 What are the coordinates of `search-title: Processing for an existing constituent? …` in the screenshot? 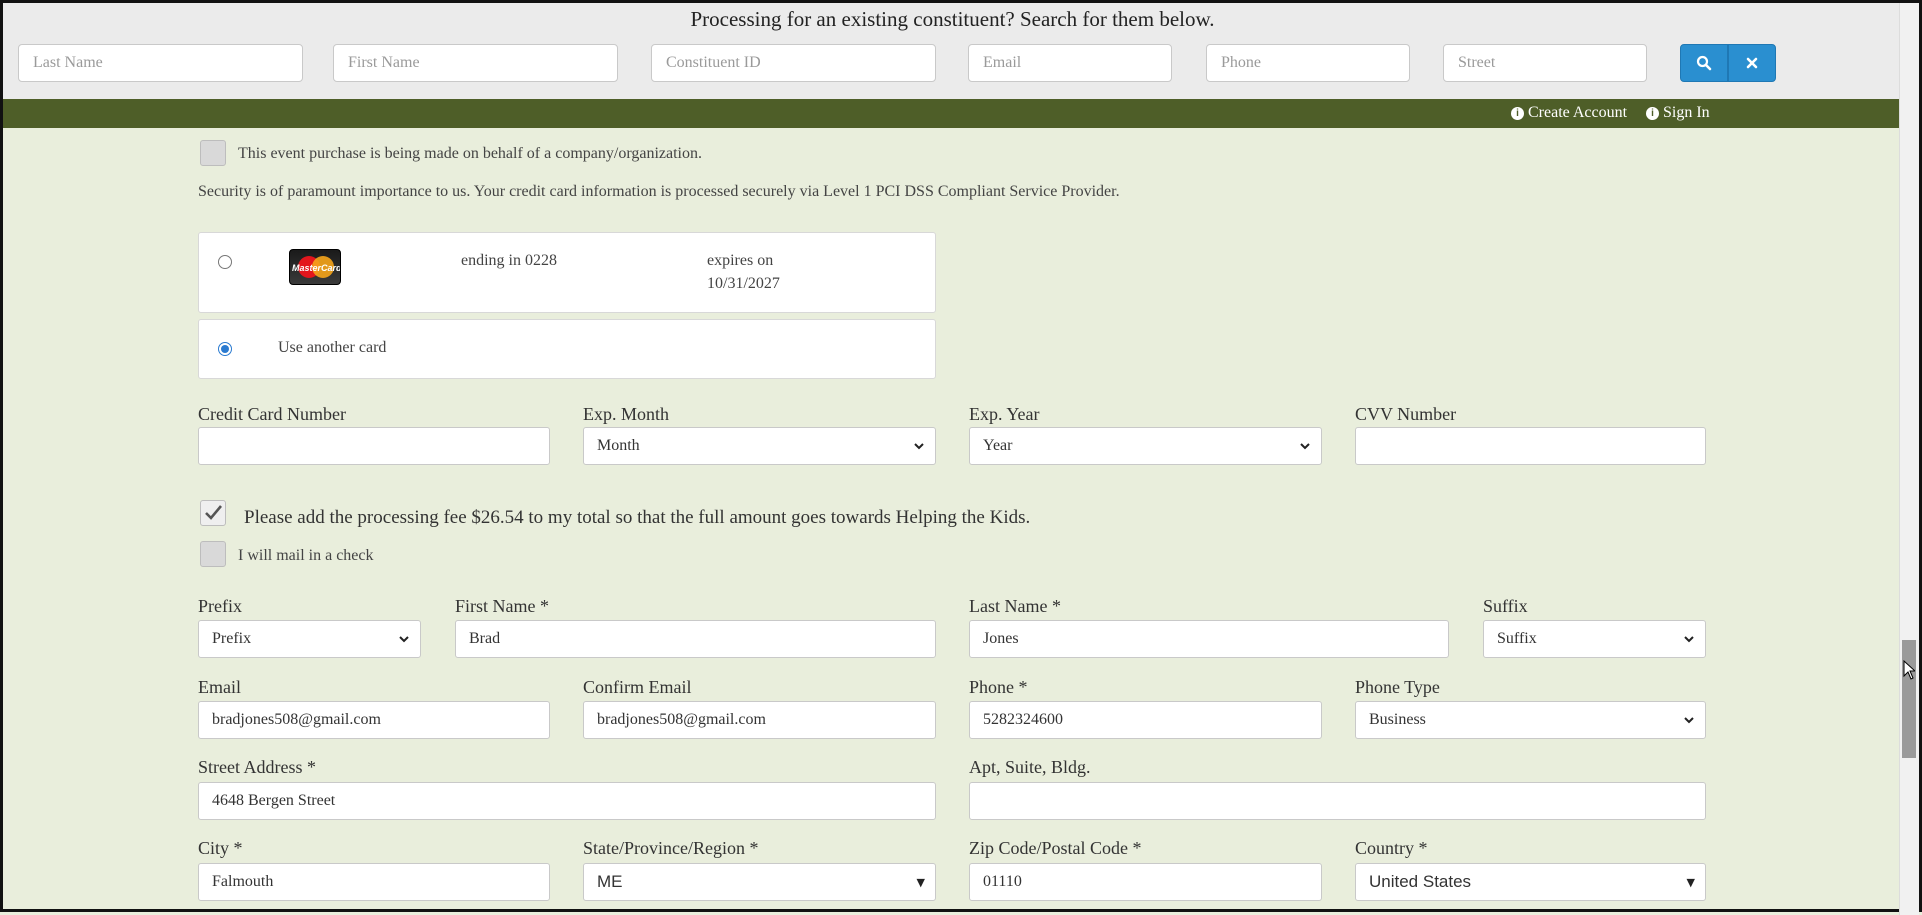 It's located at (952, 19).